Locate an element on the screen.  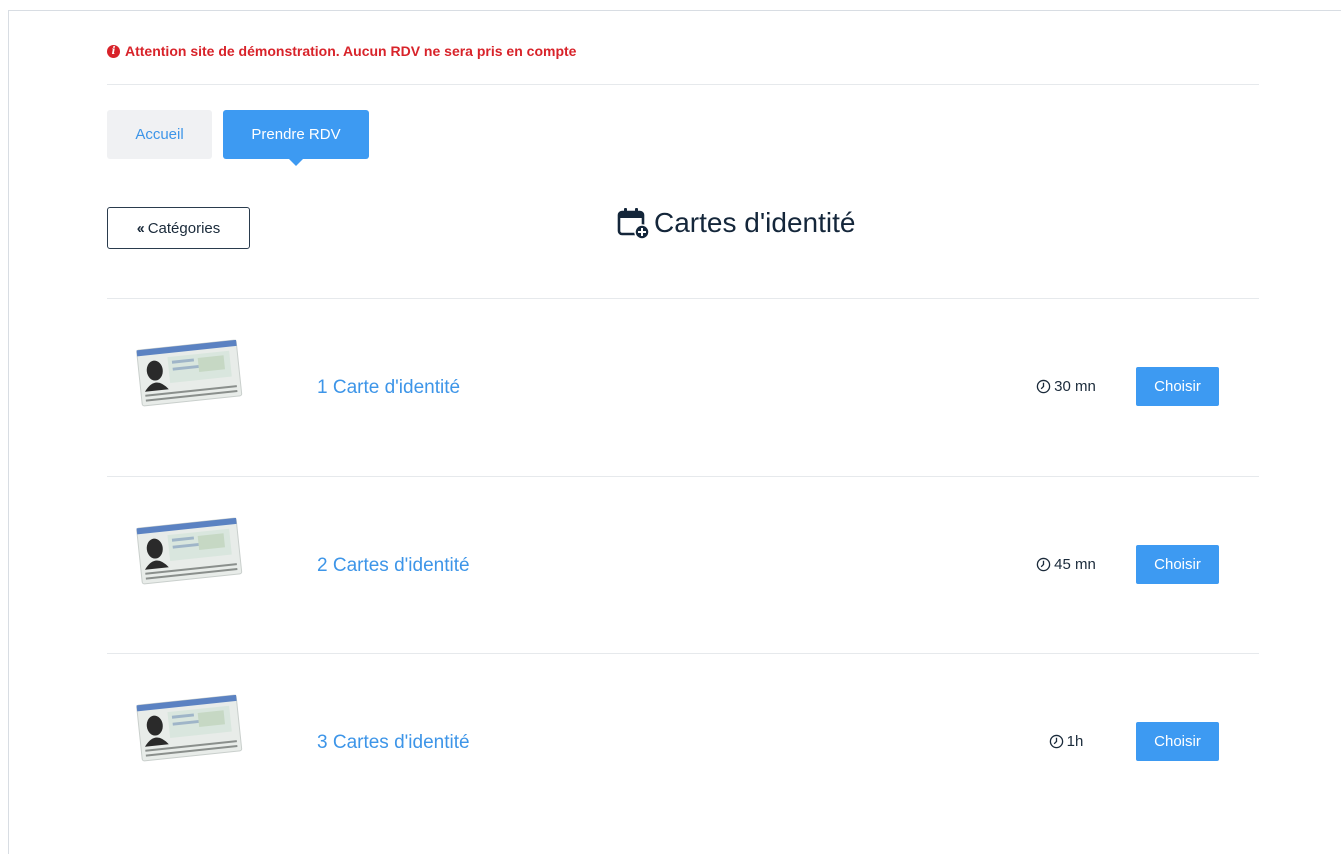
service-name: 3 Cartes d'identité is located at coordinates (393, 743).